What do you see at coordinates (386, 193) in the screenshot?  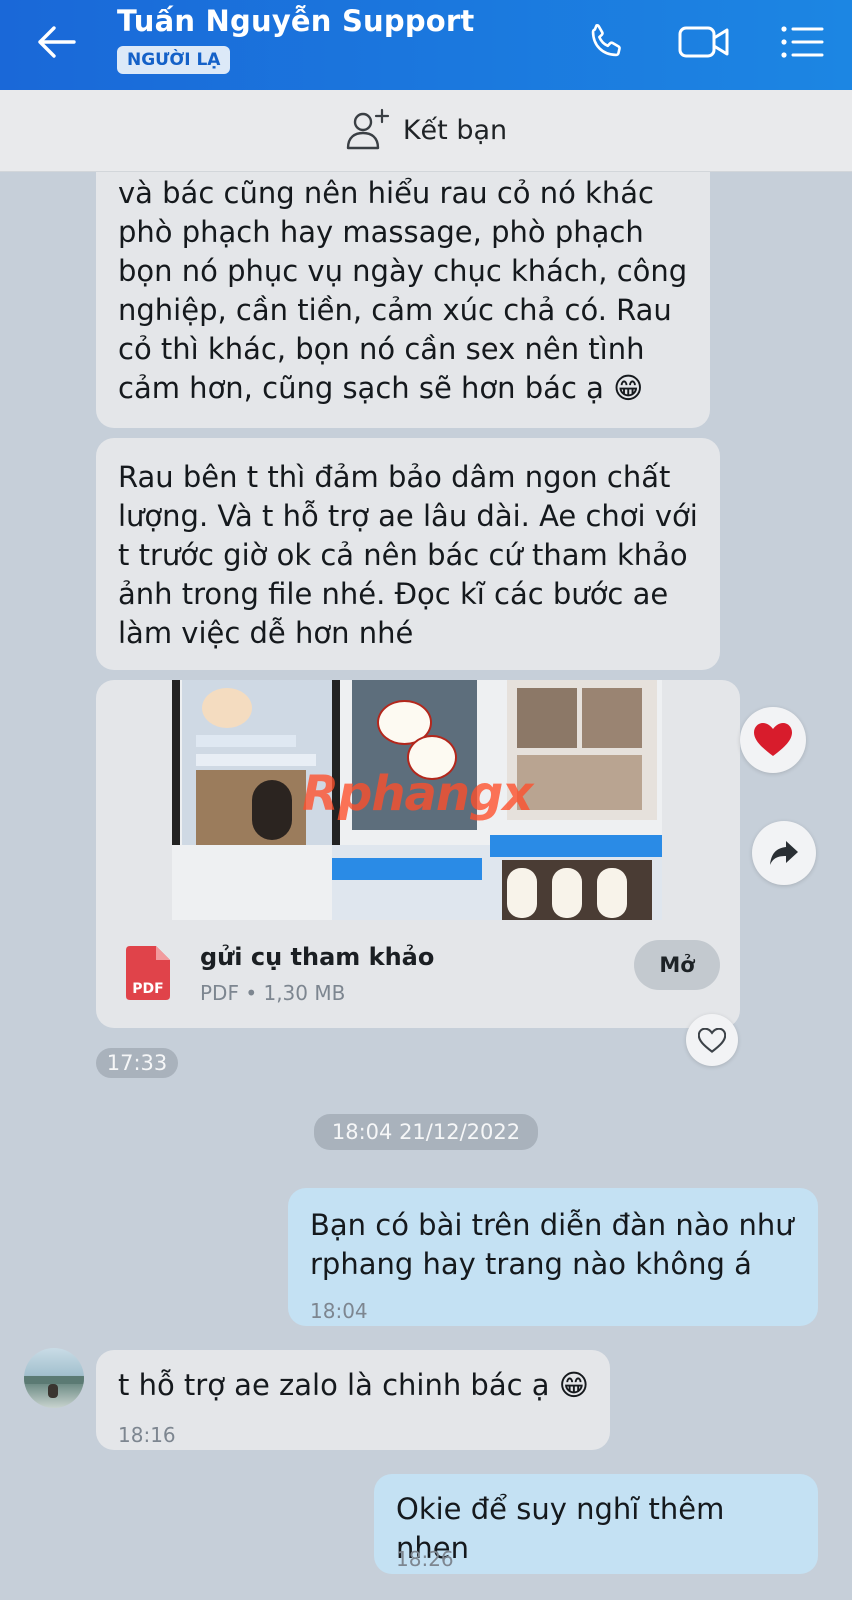 I see `message-line: và bác cũng nên hiểu rau cỏ nó khác` at bounding box center [386, 193].